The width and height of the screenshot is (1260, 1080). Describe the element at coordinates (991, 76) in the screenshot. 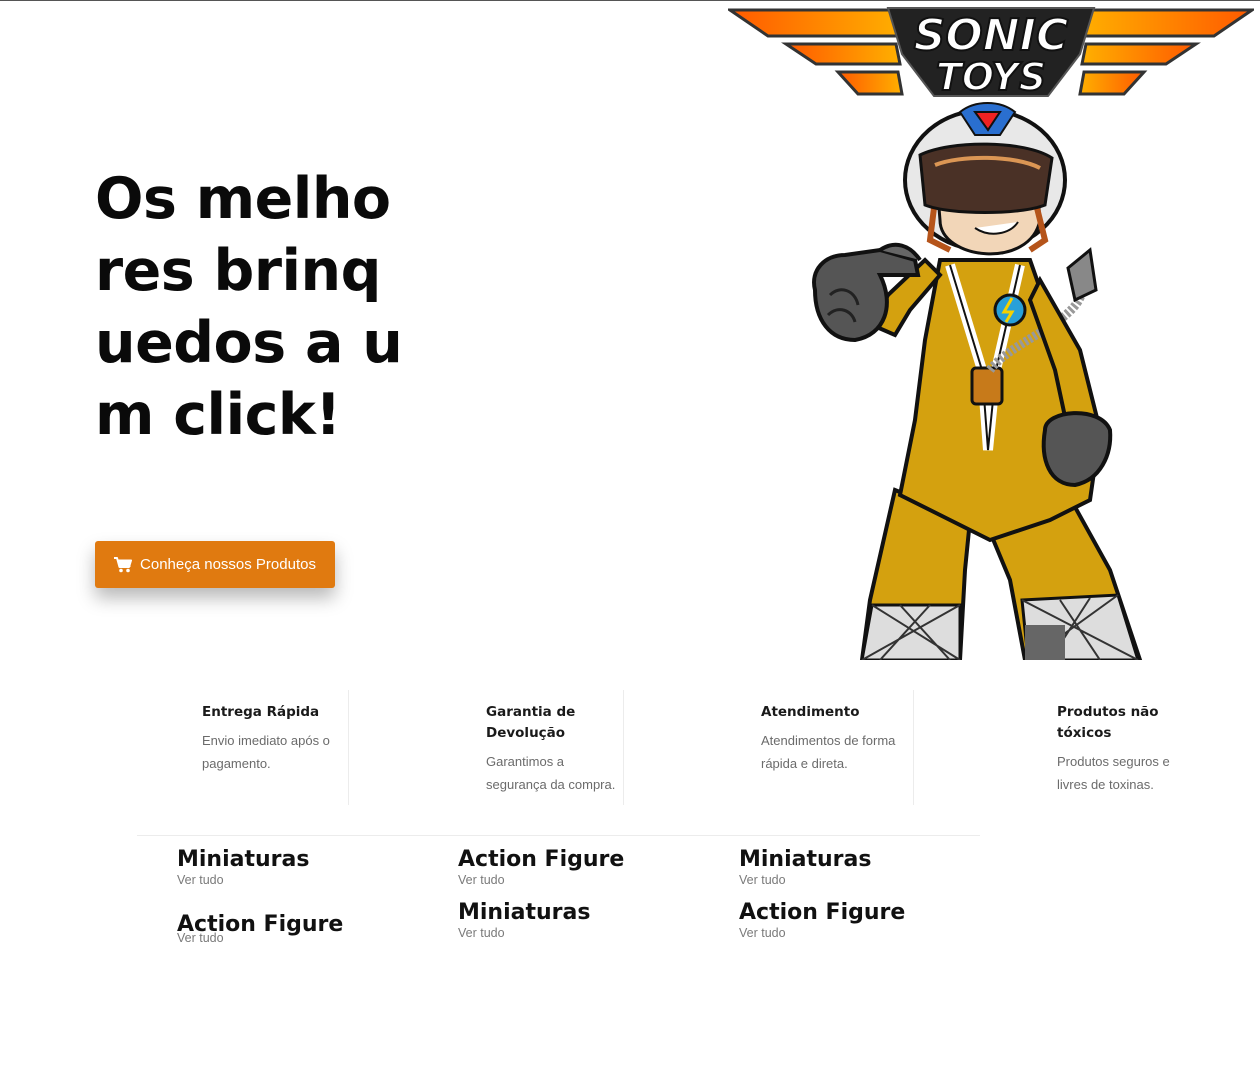

I see `svg-text: TOYS` at that location.